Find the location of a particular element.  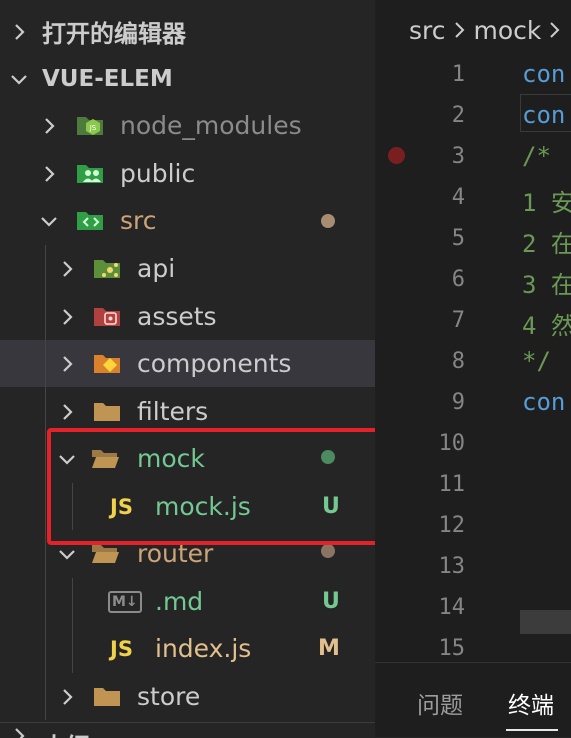

tree-item-label: src is located at coordinates (138, 220).